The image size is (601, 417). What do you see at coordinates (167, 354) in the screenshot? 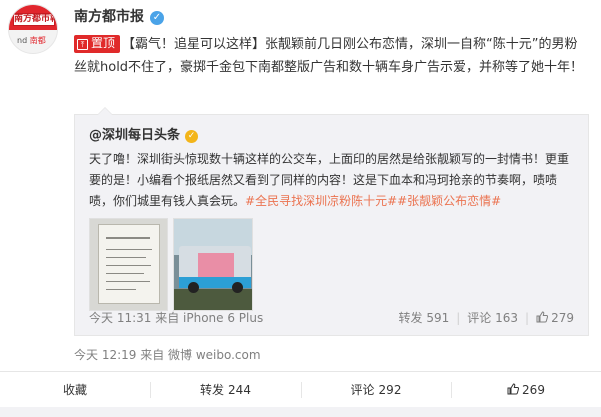
I see `post-timestamp: 今天 12:19 来自 微博 weibo.com` at bounding box center [167, 354].